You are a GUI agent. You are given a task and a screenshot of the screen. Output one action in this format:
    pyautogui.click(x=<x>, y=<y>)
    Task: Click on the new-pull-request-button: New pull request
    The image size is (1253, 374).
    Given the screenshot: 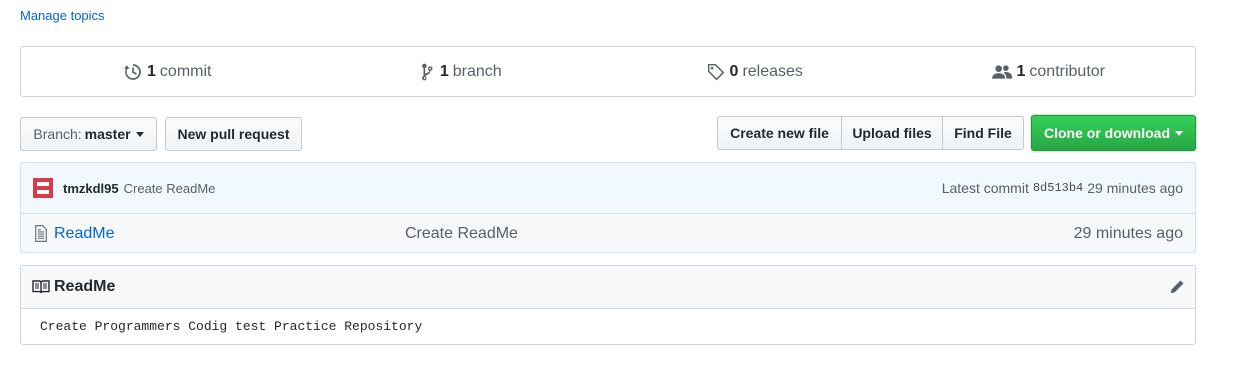 What is the action you would take?
    pyautogui.click(x=233, y=134)
    